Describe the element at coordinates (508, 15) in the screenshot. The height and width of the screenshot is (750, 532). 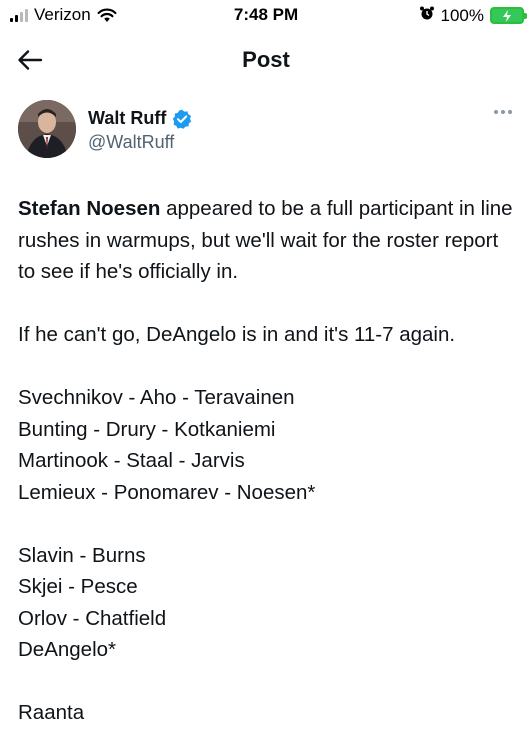
I see `battery-charging-icon` at that location.